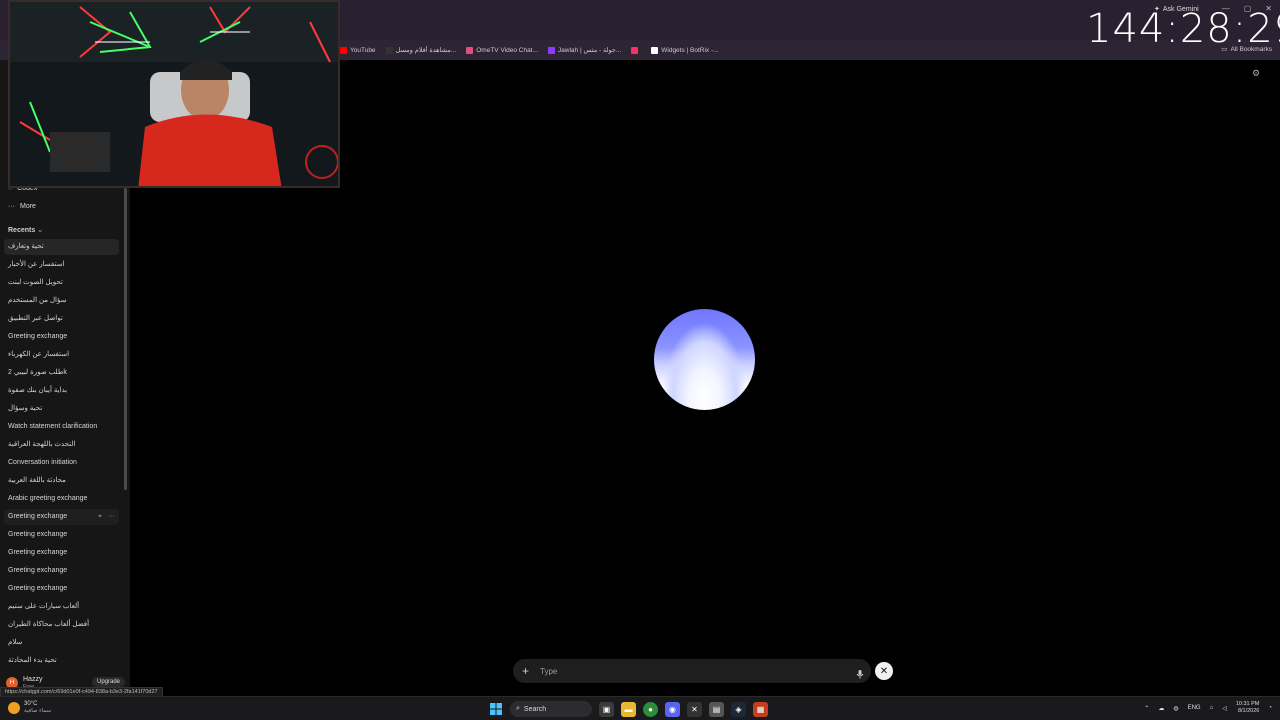 The width and height of the screenshot is (1280, 720). Describe the element at coordinates (1212, 708) in the screenshot. I see `network-icon: ⌂` at that location.